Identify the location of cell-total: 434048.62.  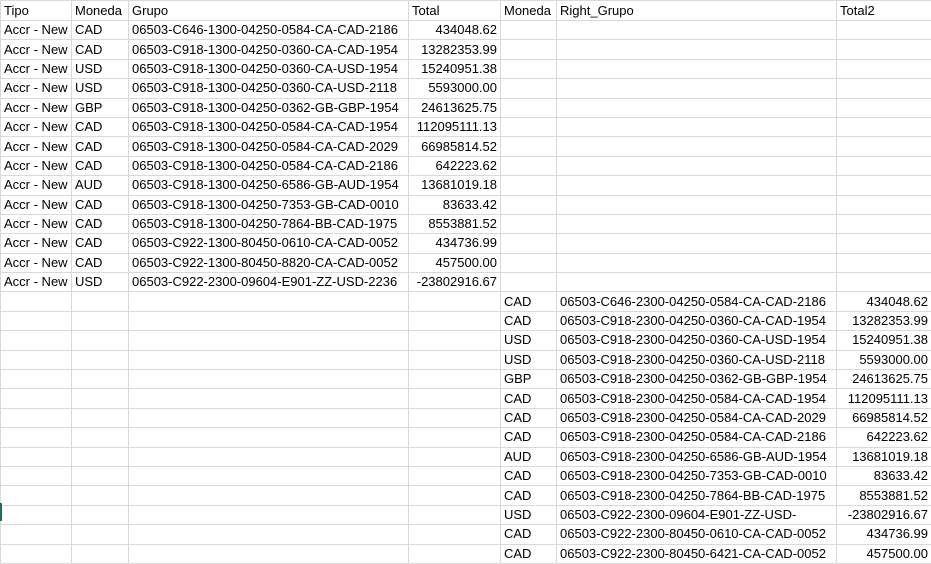
(455, 30).